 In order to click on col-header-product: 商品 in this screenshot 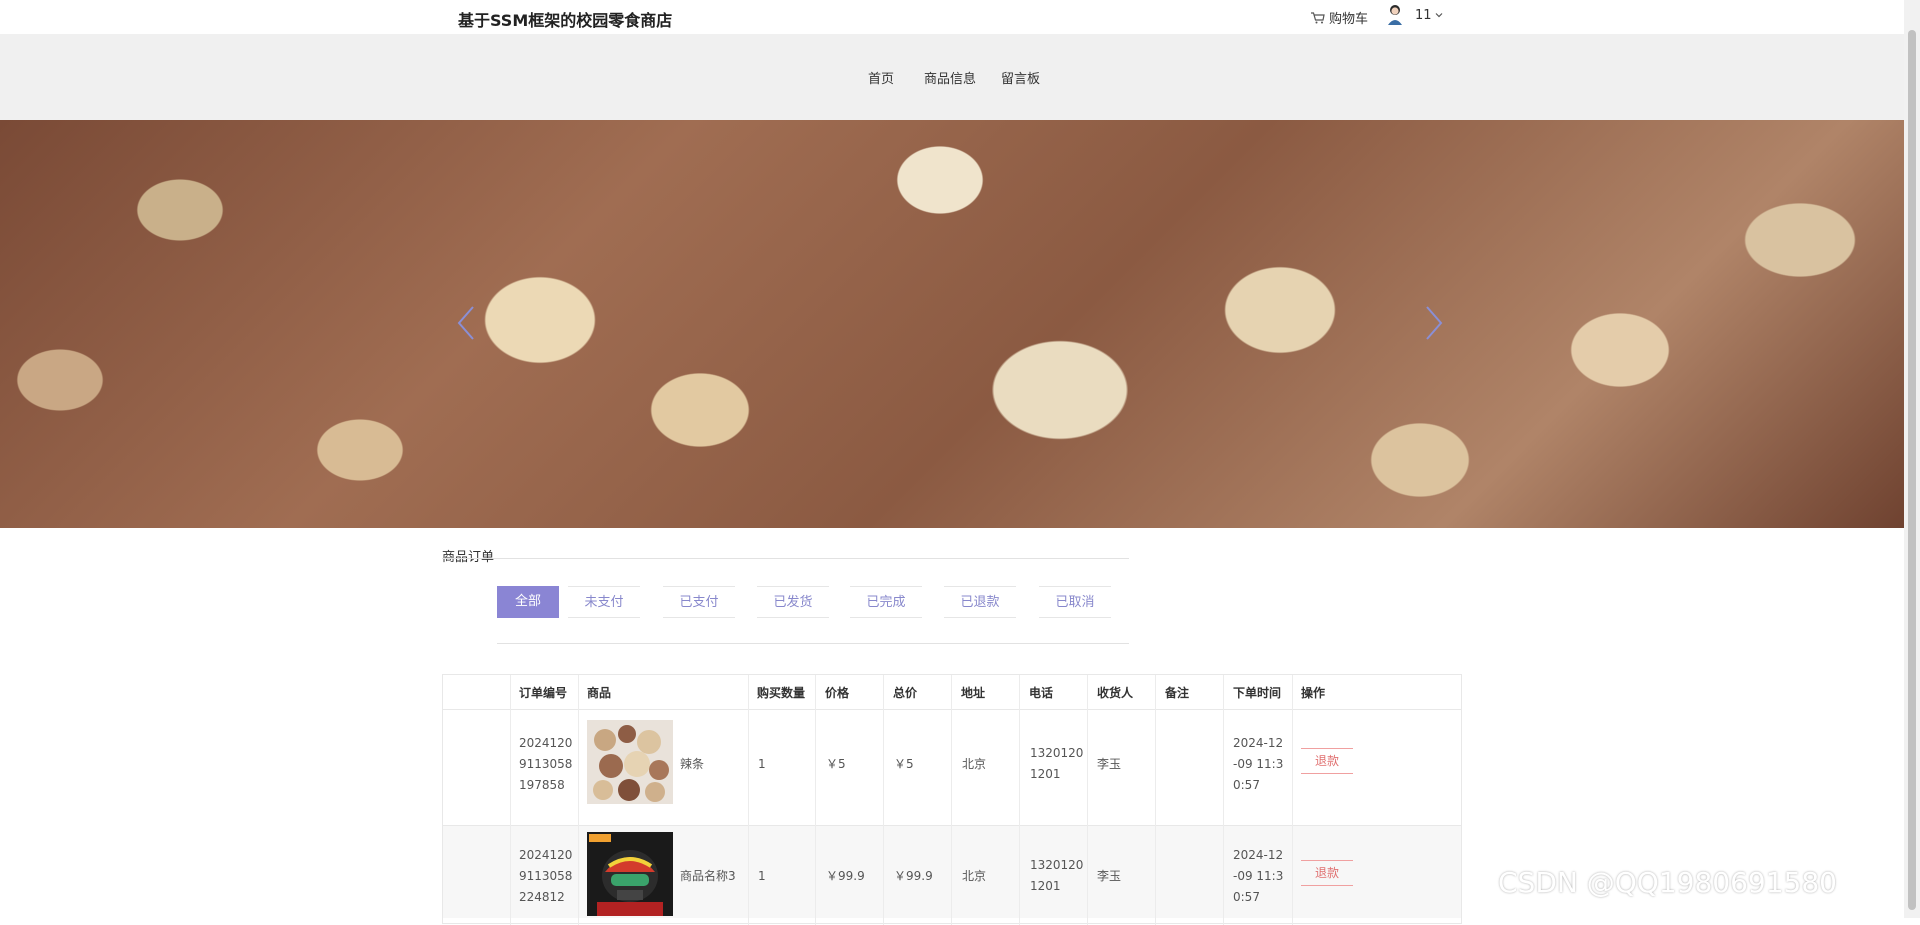, I will do `click(599, 693)`.